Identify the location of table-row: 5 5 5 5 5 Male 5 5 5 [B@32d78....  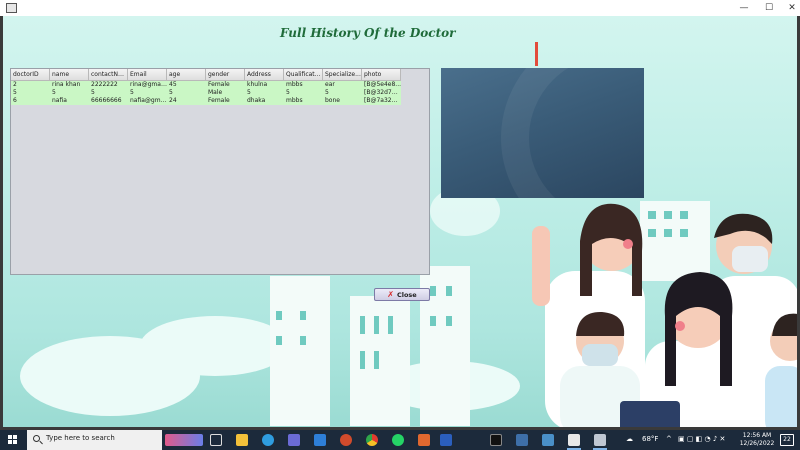
(206, 93).